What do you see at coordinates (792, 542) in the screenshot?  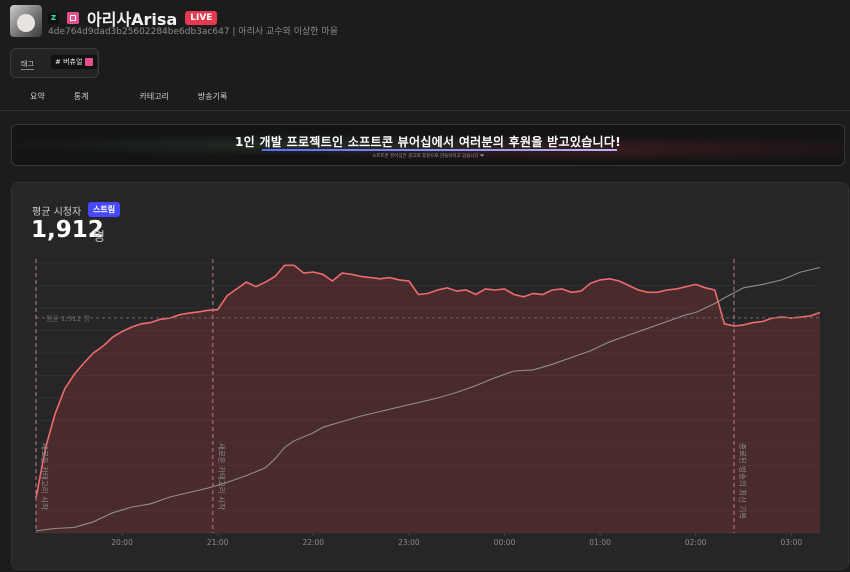 I see `x-tick-label: 03:00` at bounding box center [792, 542].